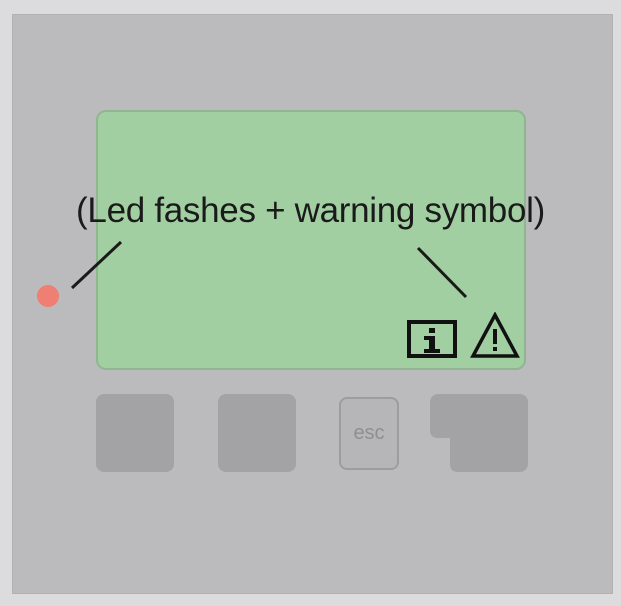 This screenshot has height=606, width=621. Describe the element at coordinates (310, 210) in the screenshot. I see `annotation-caption: (Led fashes + warning symbol)` at that location.